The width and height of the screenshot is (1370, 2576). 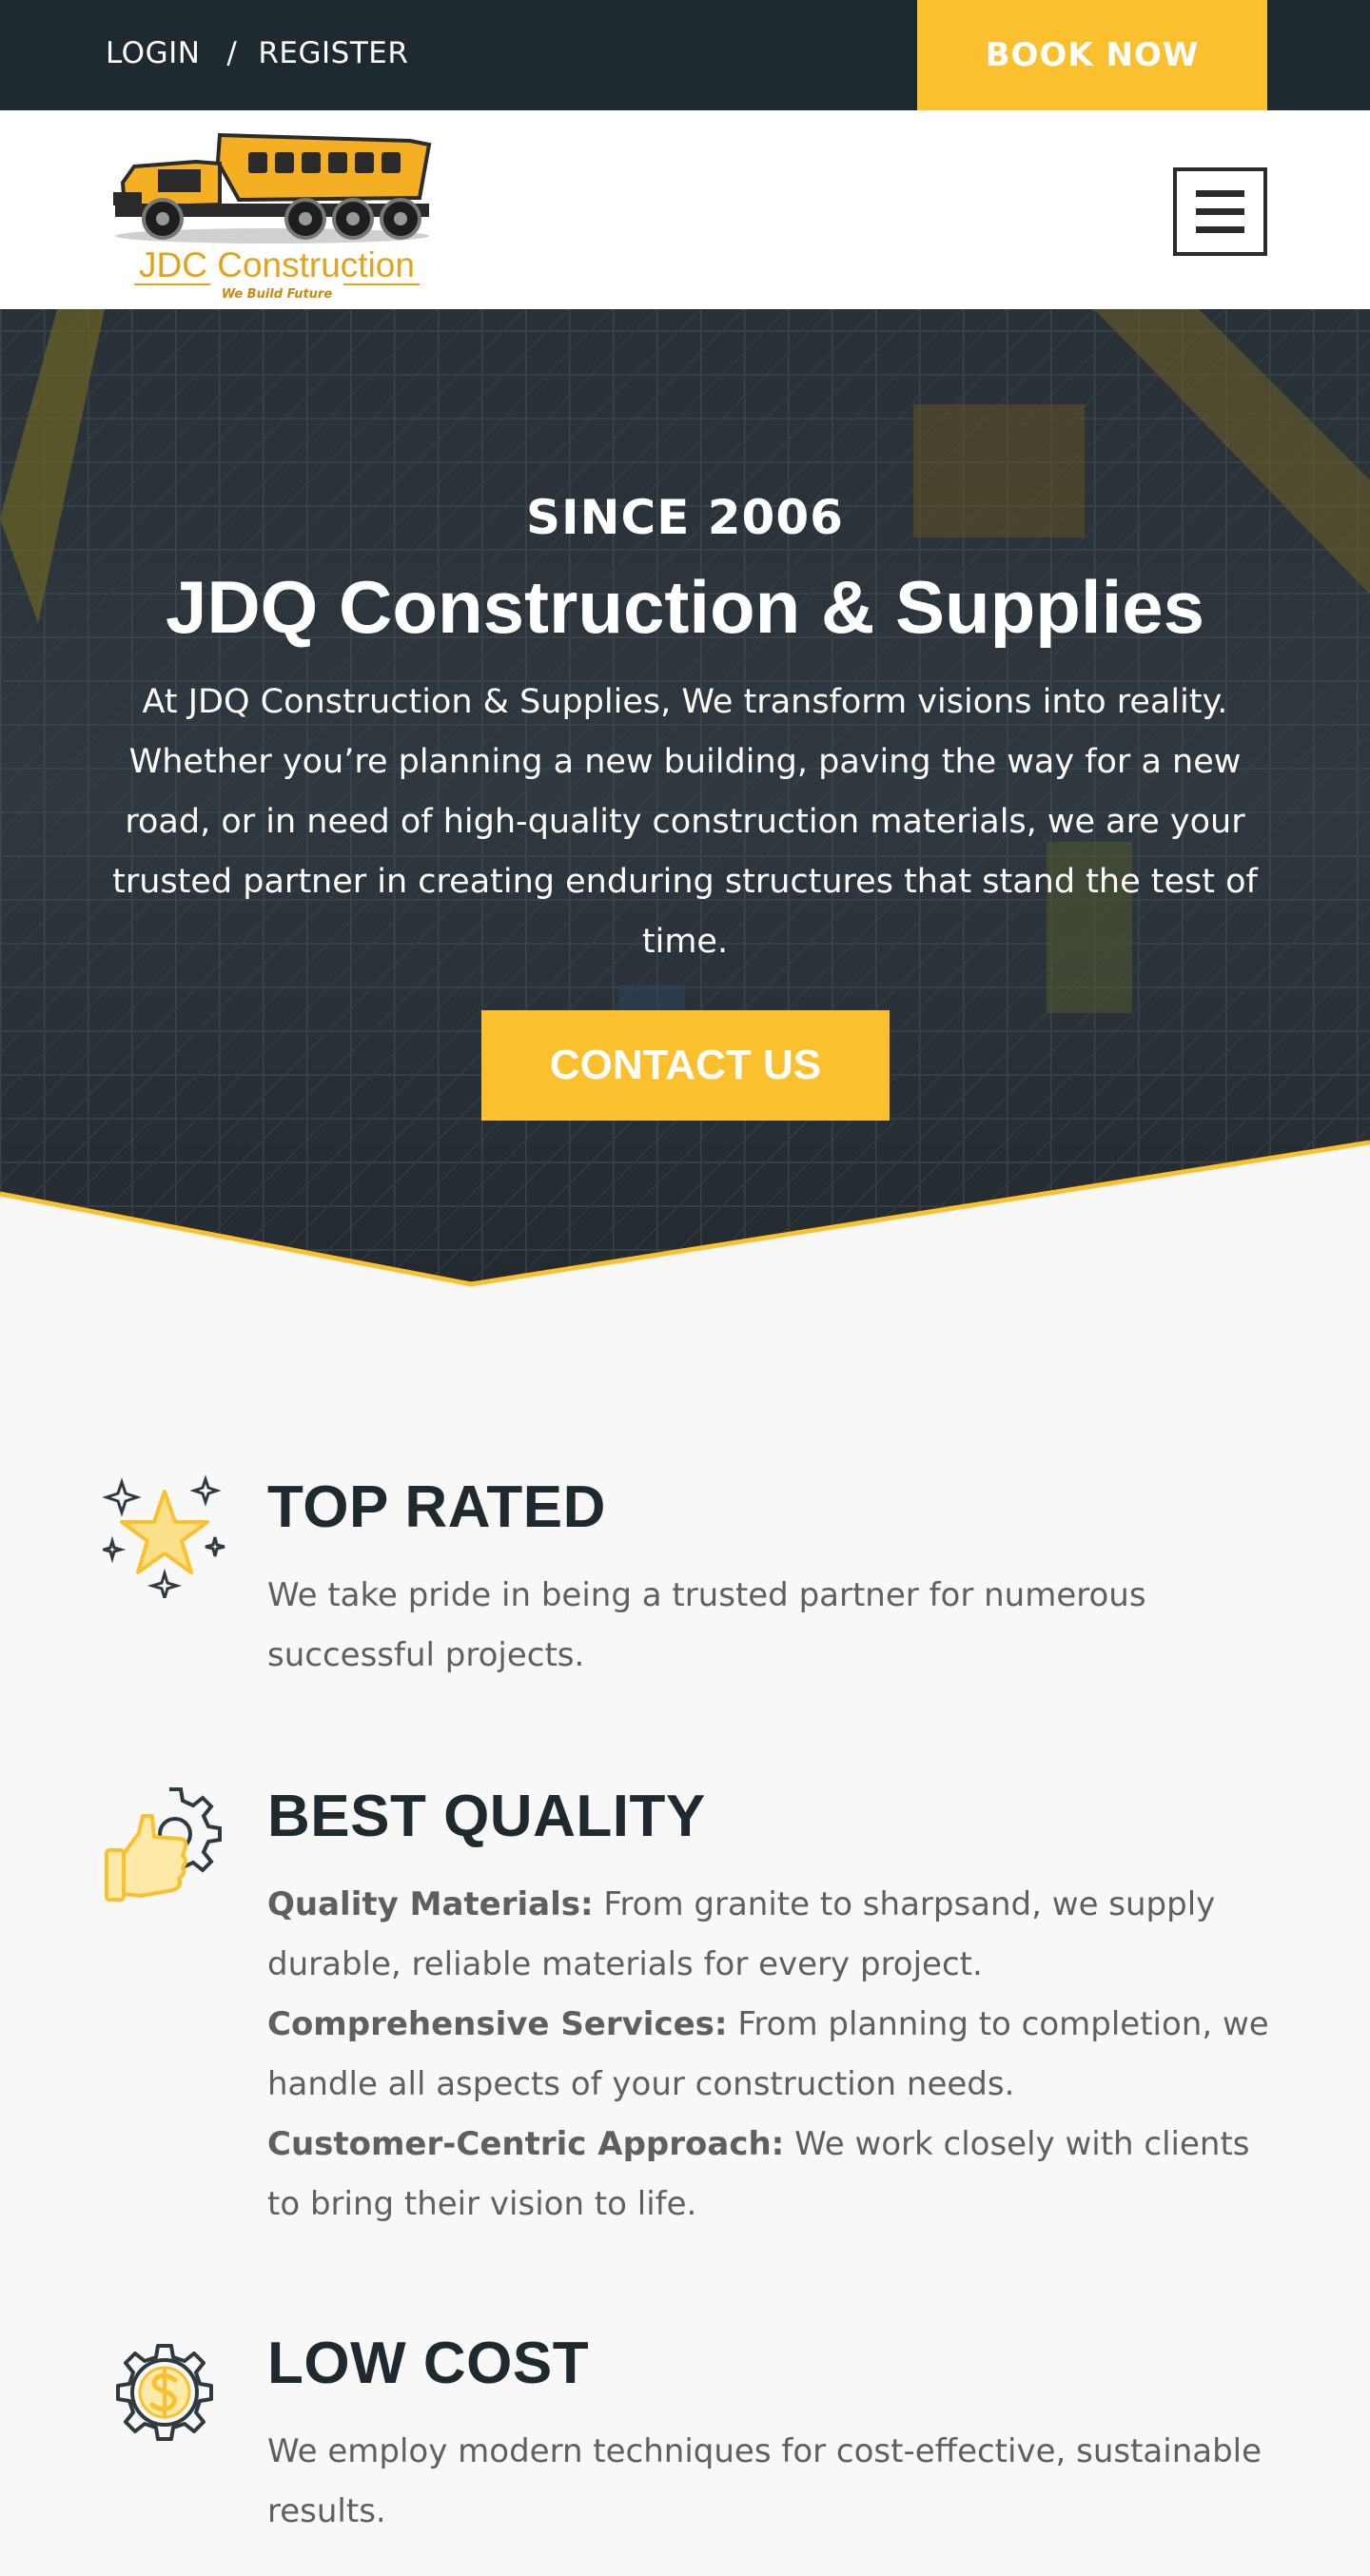 I want to click on star-icon, so click(x=164, y=1536).